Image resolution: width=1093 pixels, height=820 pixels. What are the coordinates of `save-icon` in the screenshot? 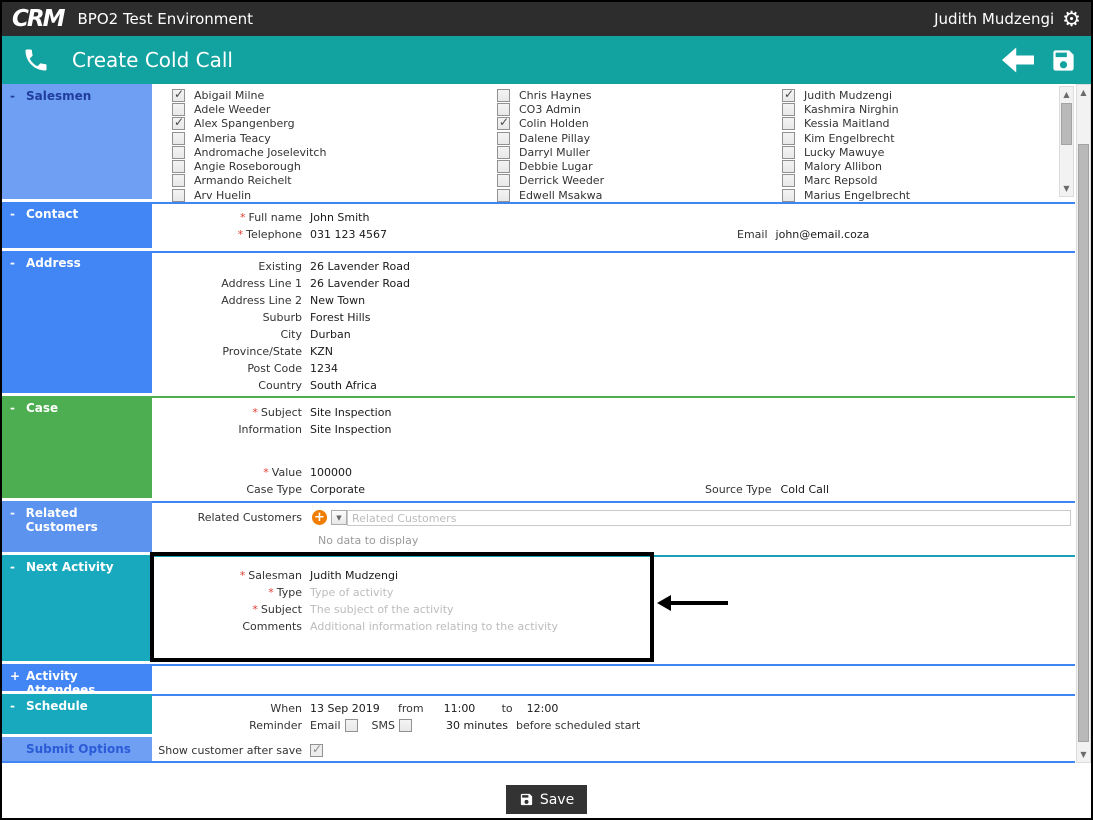 It's located at (1063, 60).